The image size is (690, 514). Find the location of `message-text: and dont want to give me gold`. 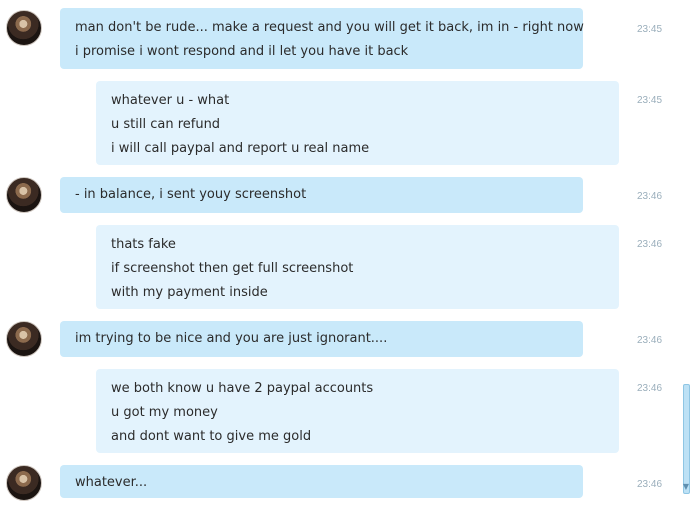

message-text: and dont want to give me gold is located at coordinates (211, 436).